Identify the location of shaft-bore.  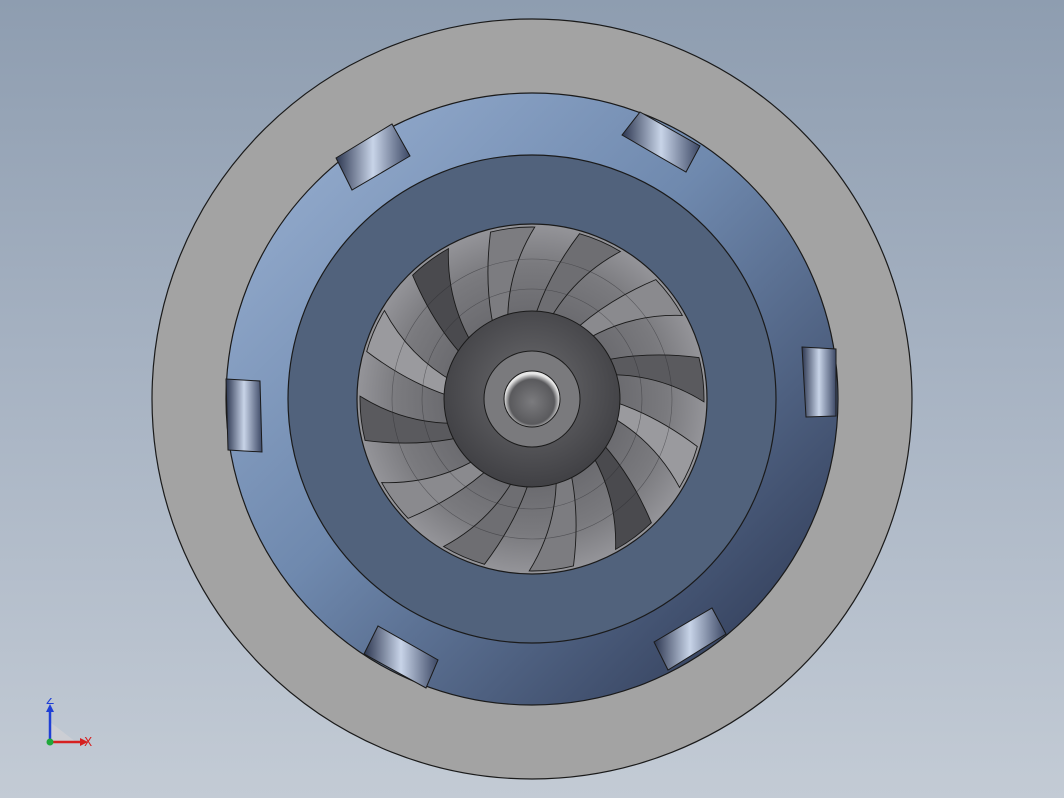
(532, 399).